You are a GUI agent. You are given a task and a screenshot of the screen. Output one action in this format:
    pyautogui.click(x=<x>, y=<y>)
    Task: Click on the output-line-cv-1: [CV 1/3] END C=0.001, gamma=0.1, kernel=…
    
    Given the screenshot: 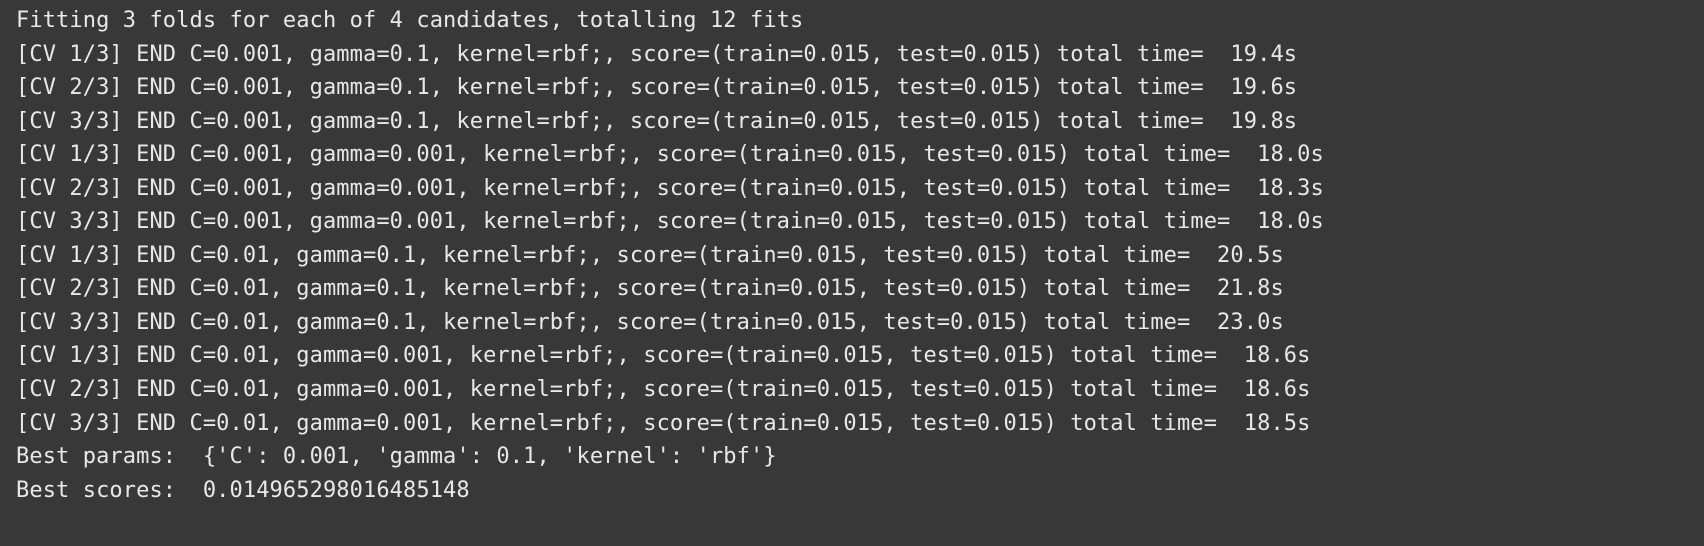 What is the action you would take?
    pyautogui.click(x=657, y=54)
    